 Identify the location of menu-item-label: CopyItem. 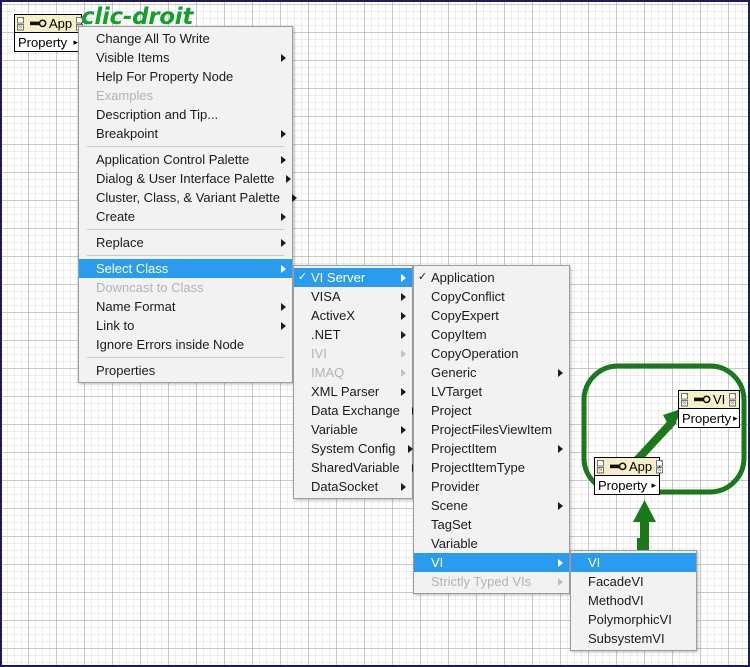
(459, 334).